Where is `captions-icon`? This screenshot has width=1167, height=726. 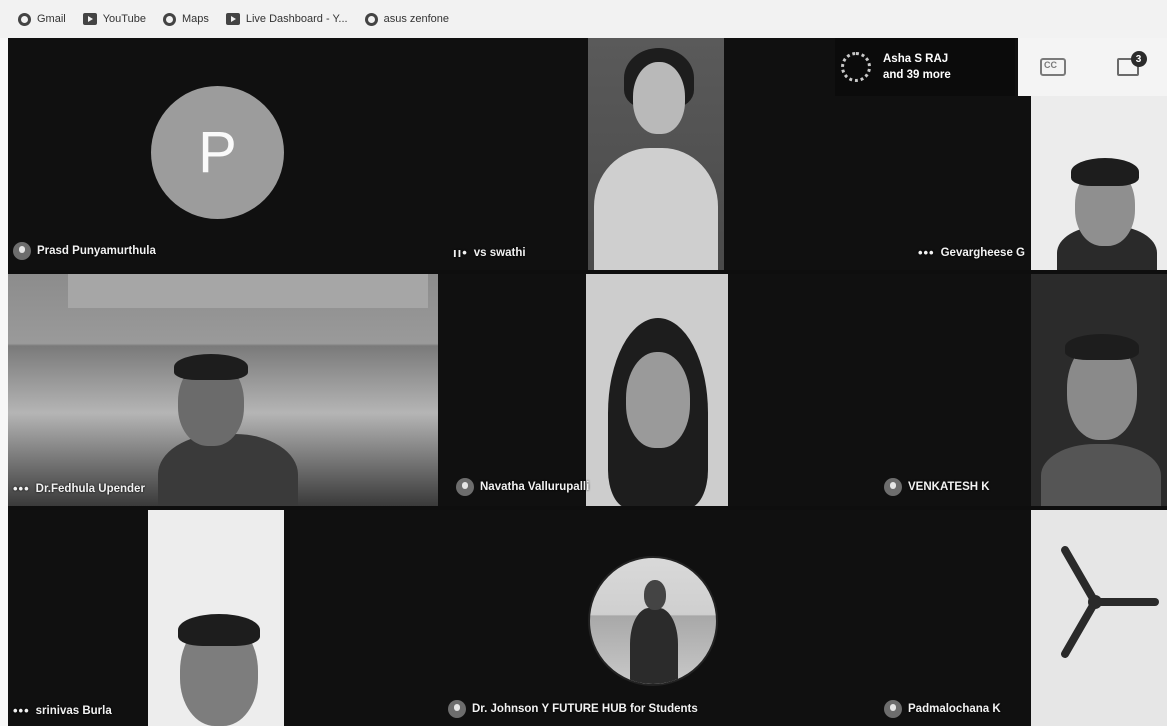 captions-icon is located at coordinates (1053, 67).